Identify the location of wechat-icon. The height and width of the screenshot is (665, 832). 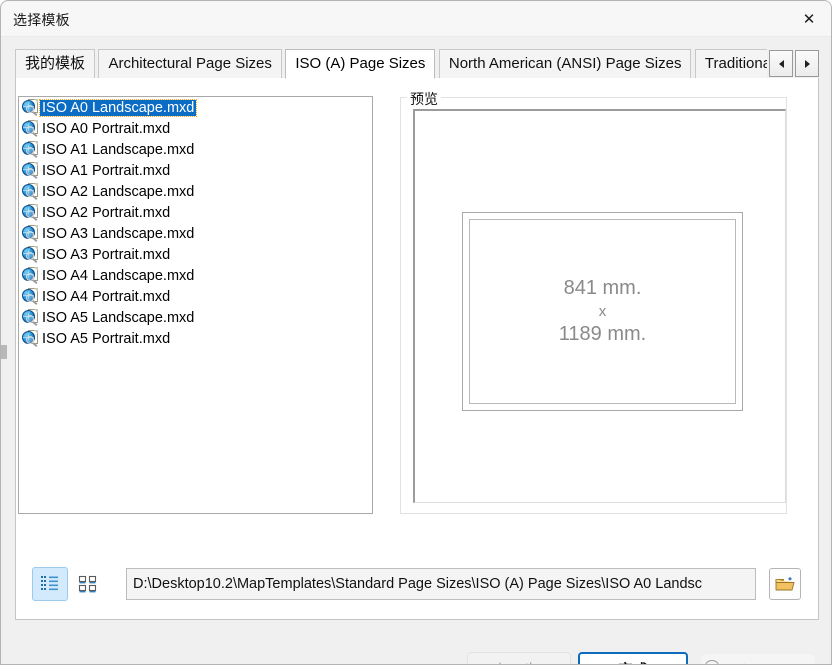
(718, 661).